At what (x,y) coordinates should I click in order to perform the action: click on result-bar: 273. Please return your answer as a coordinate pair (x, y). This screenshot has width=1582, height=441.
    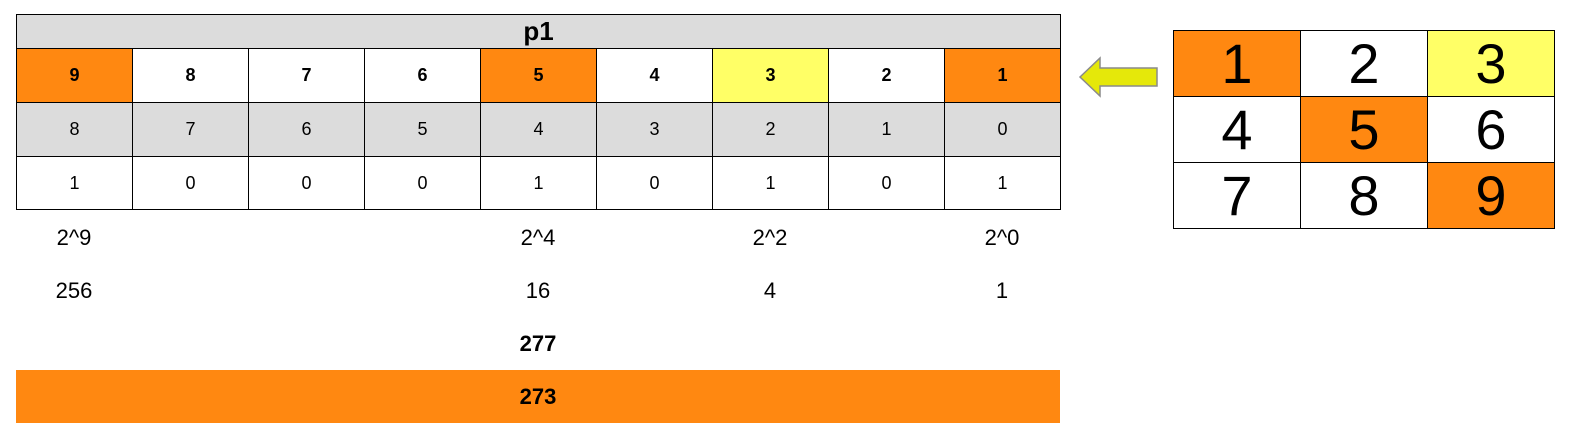
    Looking at the image, I should click on (538, 396).